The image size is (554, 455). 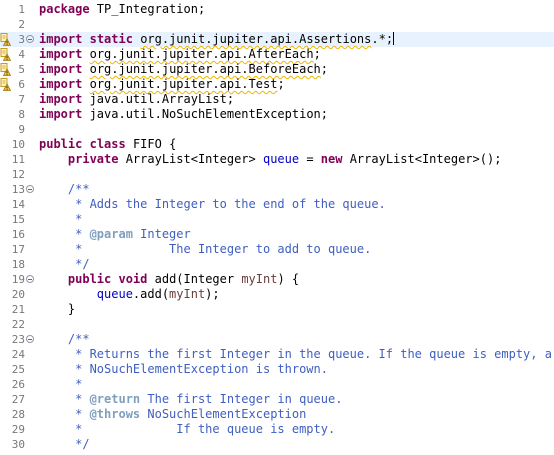 What do you see at coordinates (281, 159) in the screenshot?
I see `code-token: queue` at bounding box center [281, 159].